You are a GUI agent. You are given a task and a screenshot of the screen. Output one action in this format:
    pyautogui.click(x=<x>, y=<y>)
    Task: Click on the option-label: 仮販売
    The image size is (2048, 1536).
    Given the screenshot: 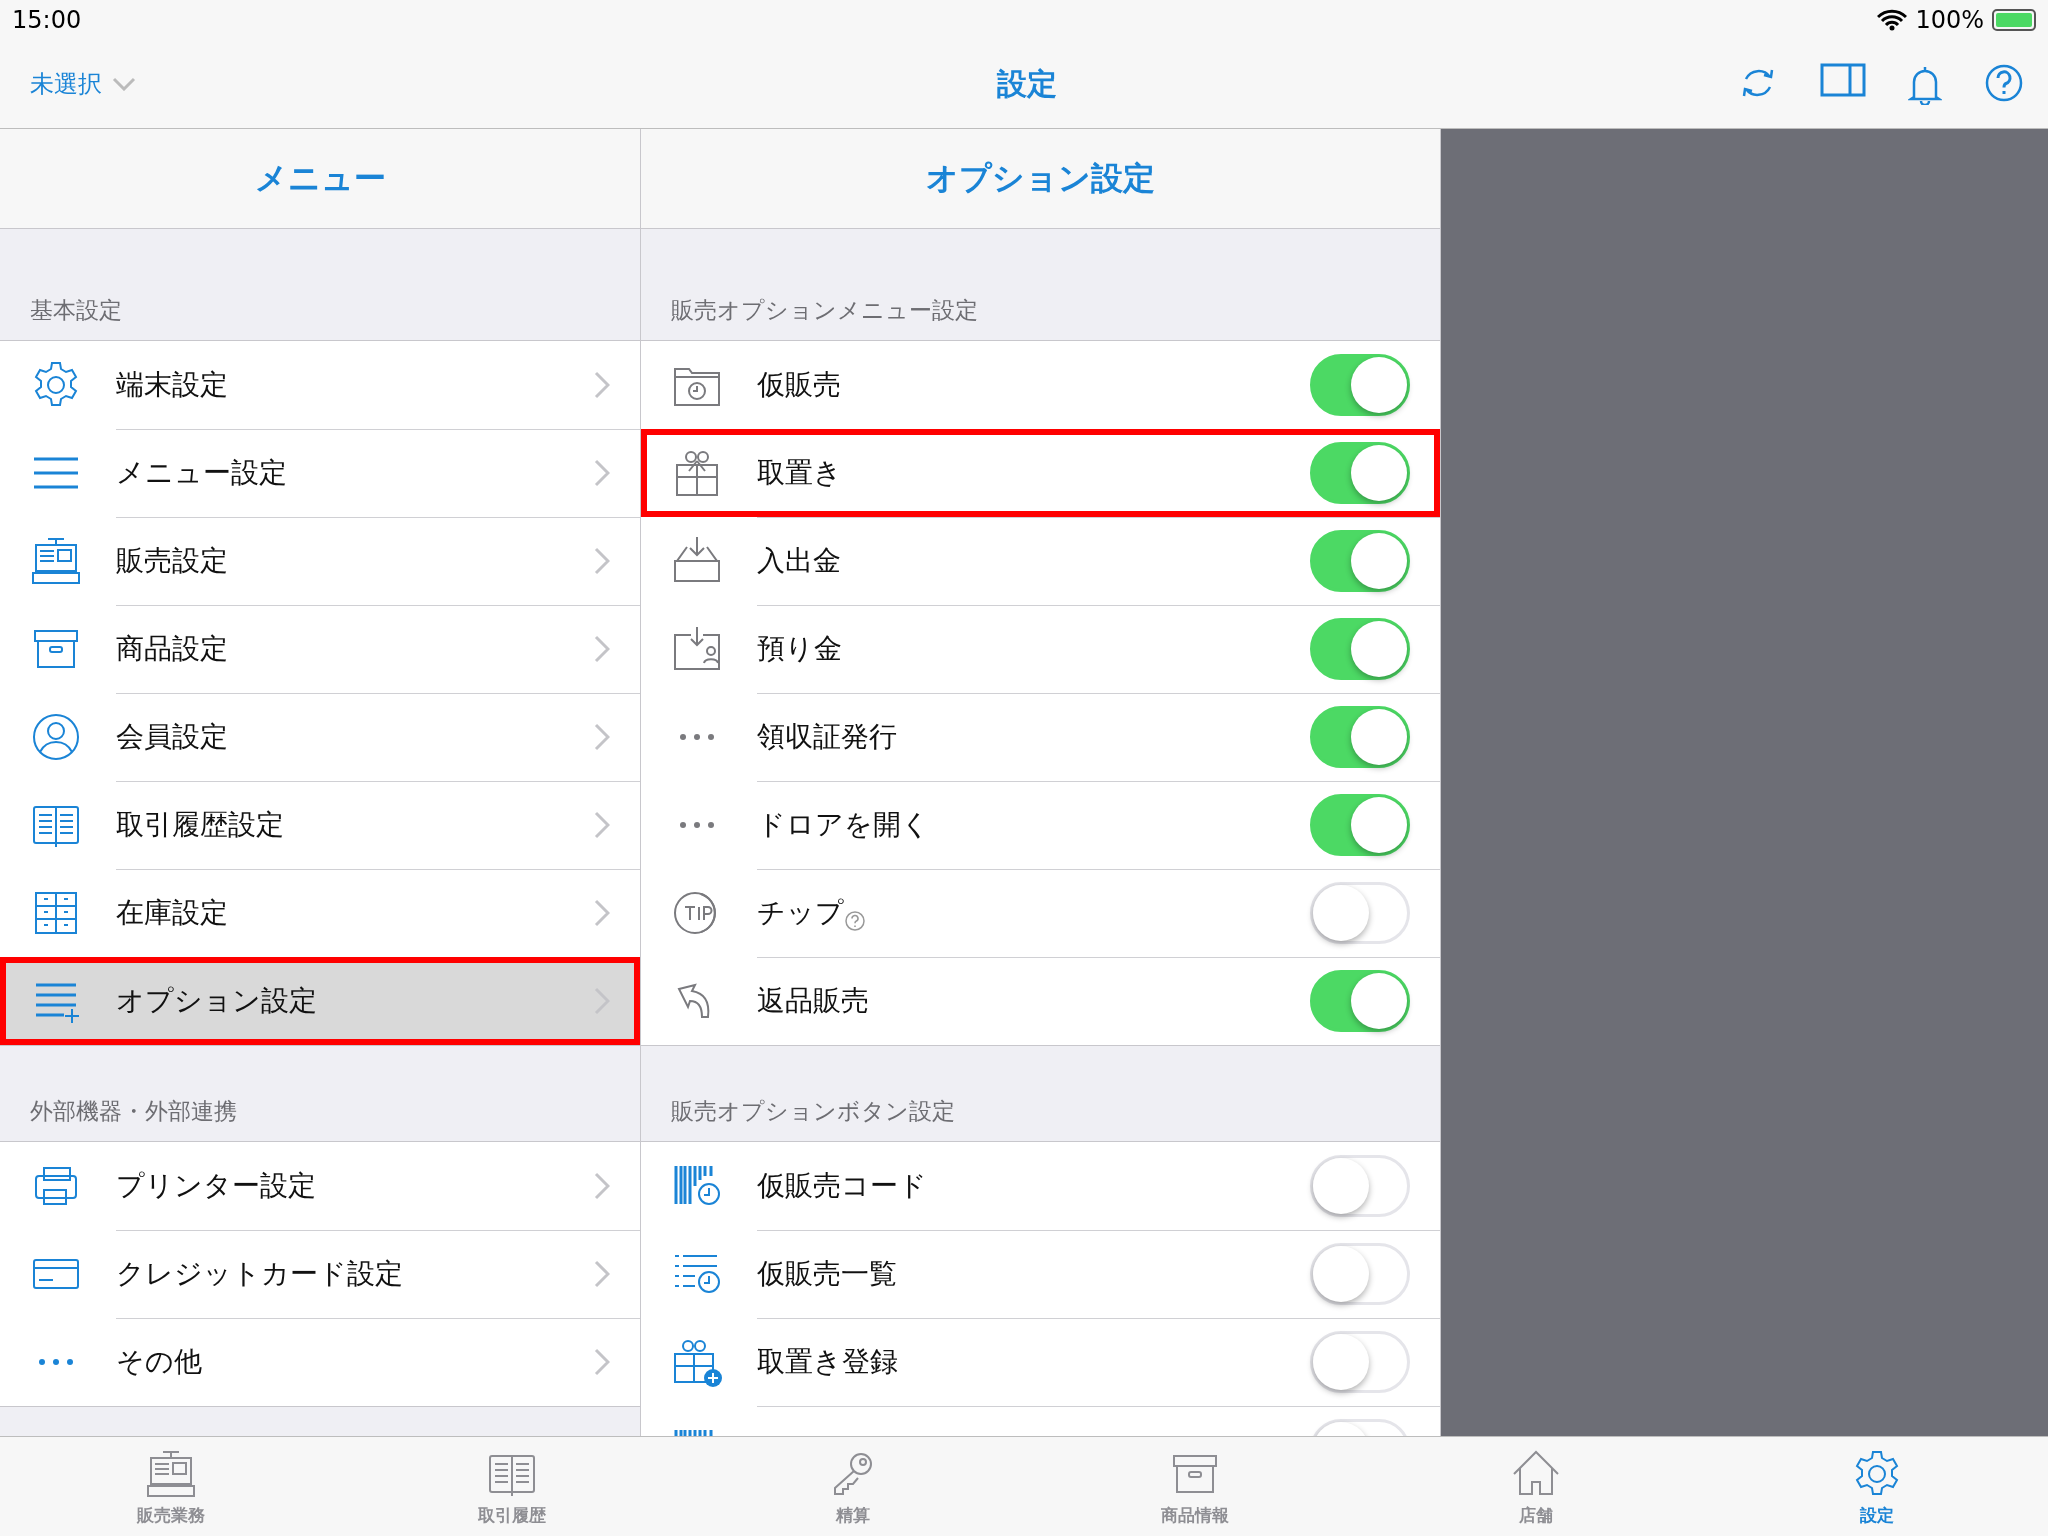 What is the action you would take?
    pyautogui.click(x=799, y=384)
    